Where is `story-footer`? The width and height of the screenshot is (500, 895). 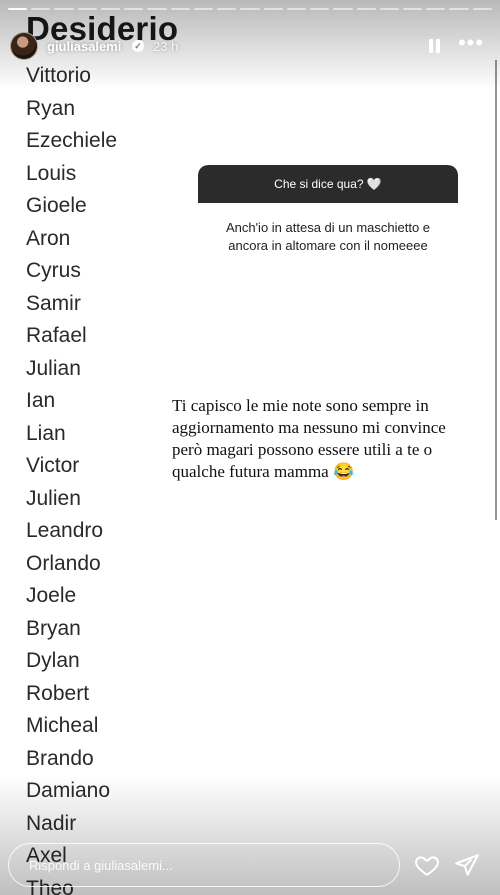
story-footer is located at coordinates (250, 865).